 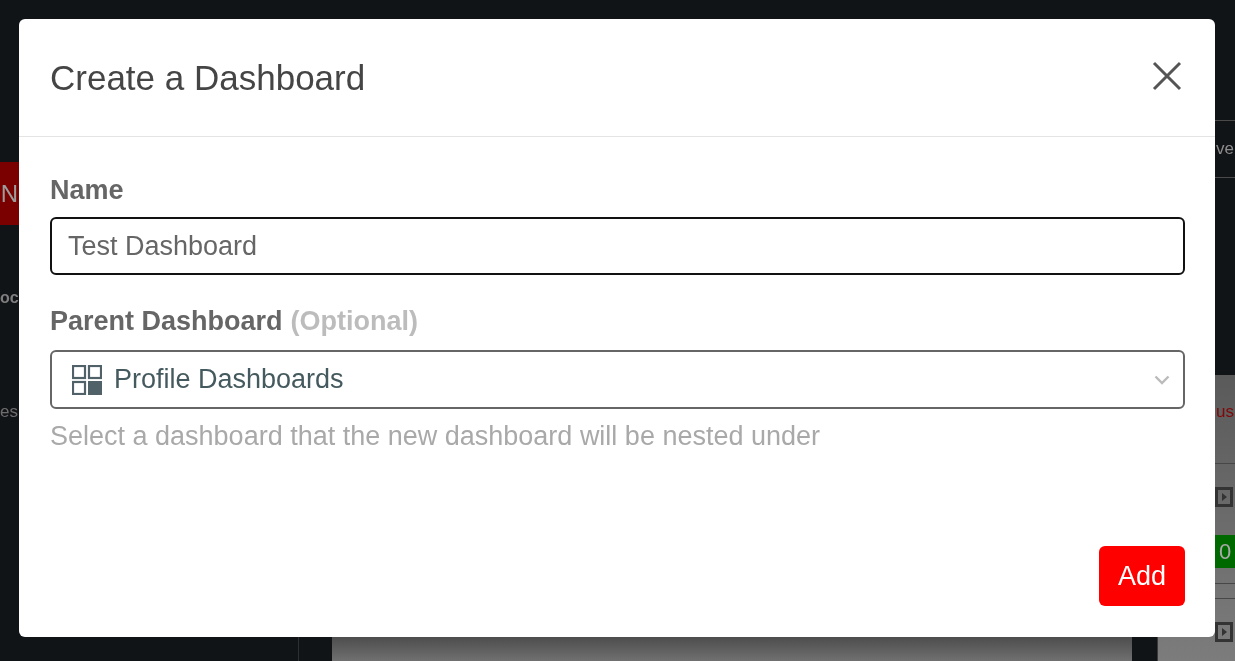 What do you see at coordinates (617, 379) in the screenshot?
I see `parent-select: Profile Dashboards` at bounding box center [617, 379].